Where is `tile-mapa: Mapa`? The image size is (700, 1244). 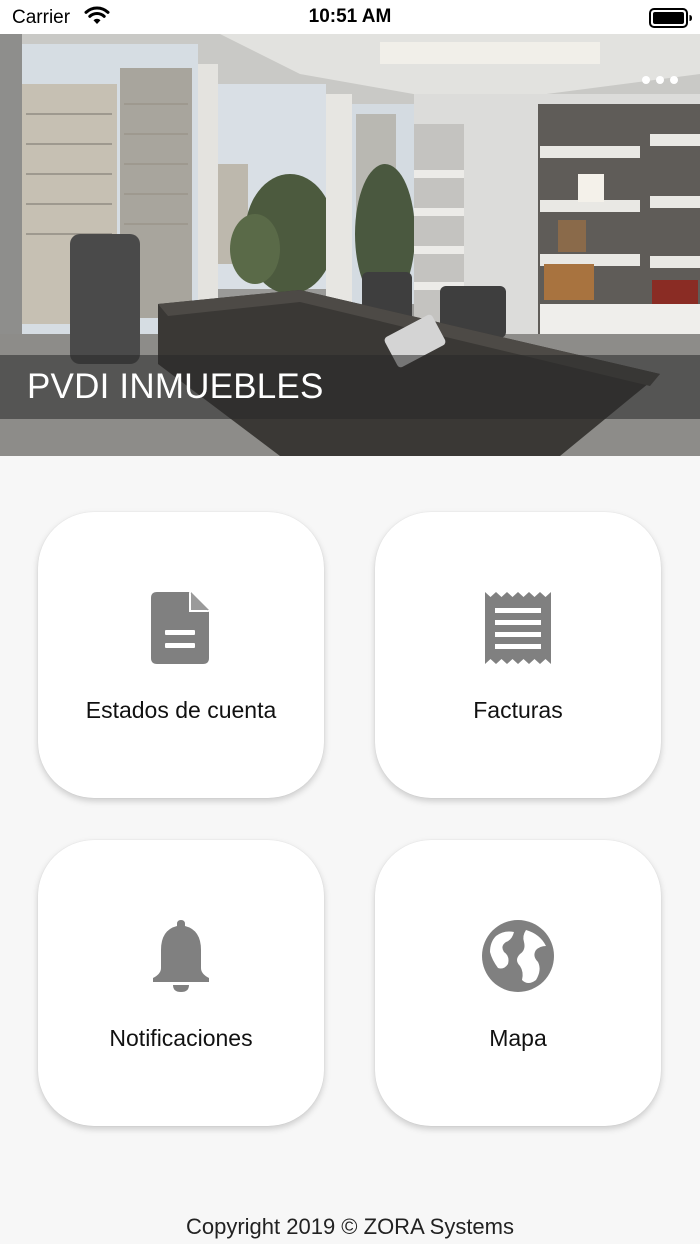
tile-mapa: Mapa is located at coordinates (518, 983).